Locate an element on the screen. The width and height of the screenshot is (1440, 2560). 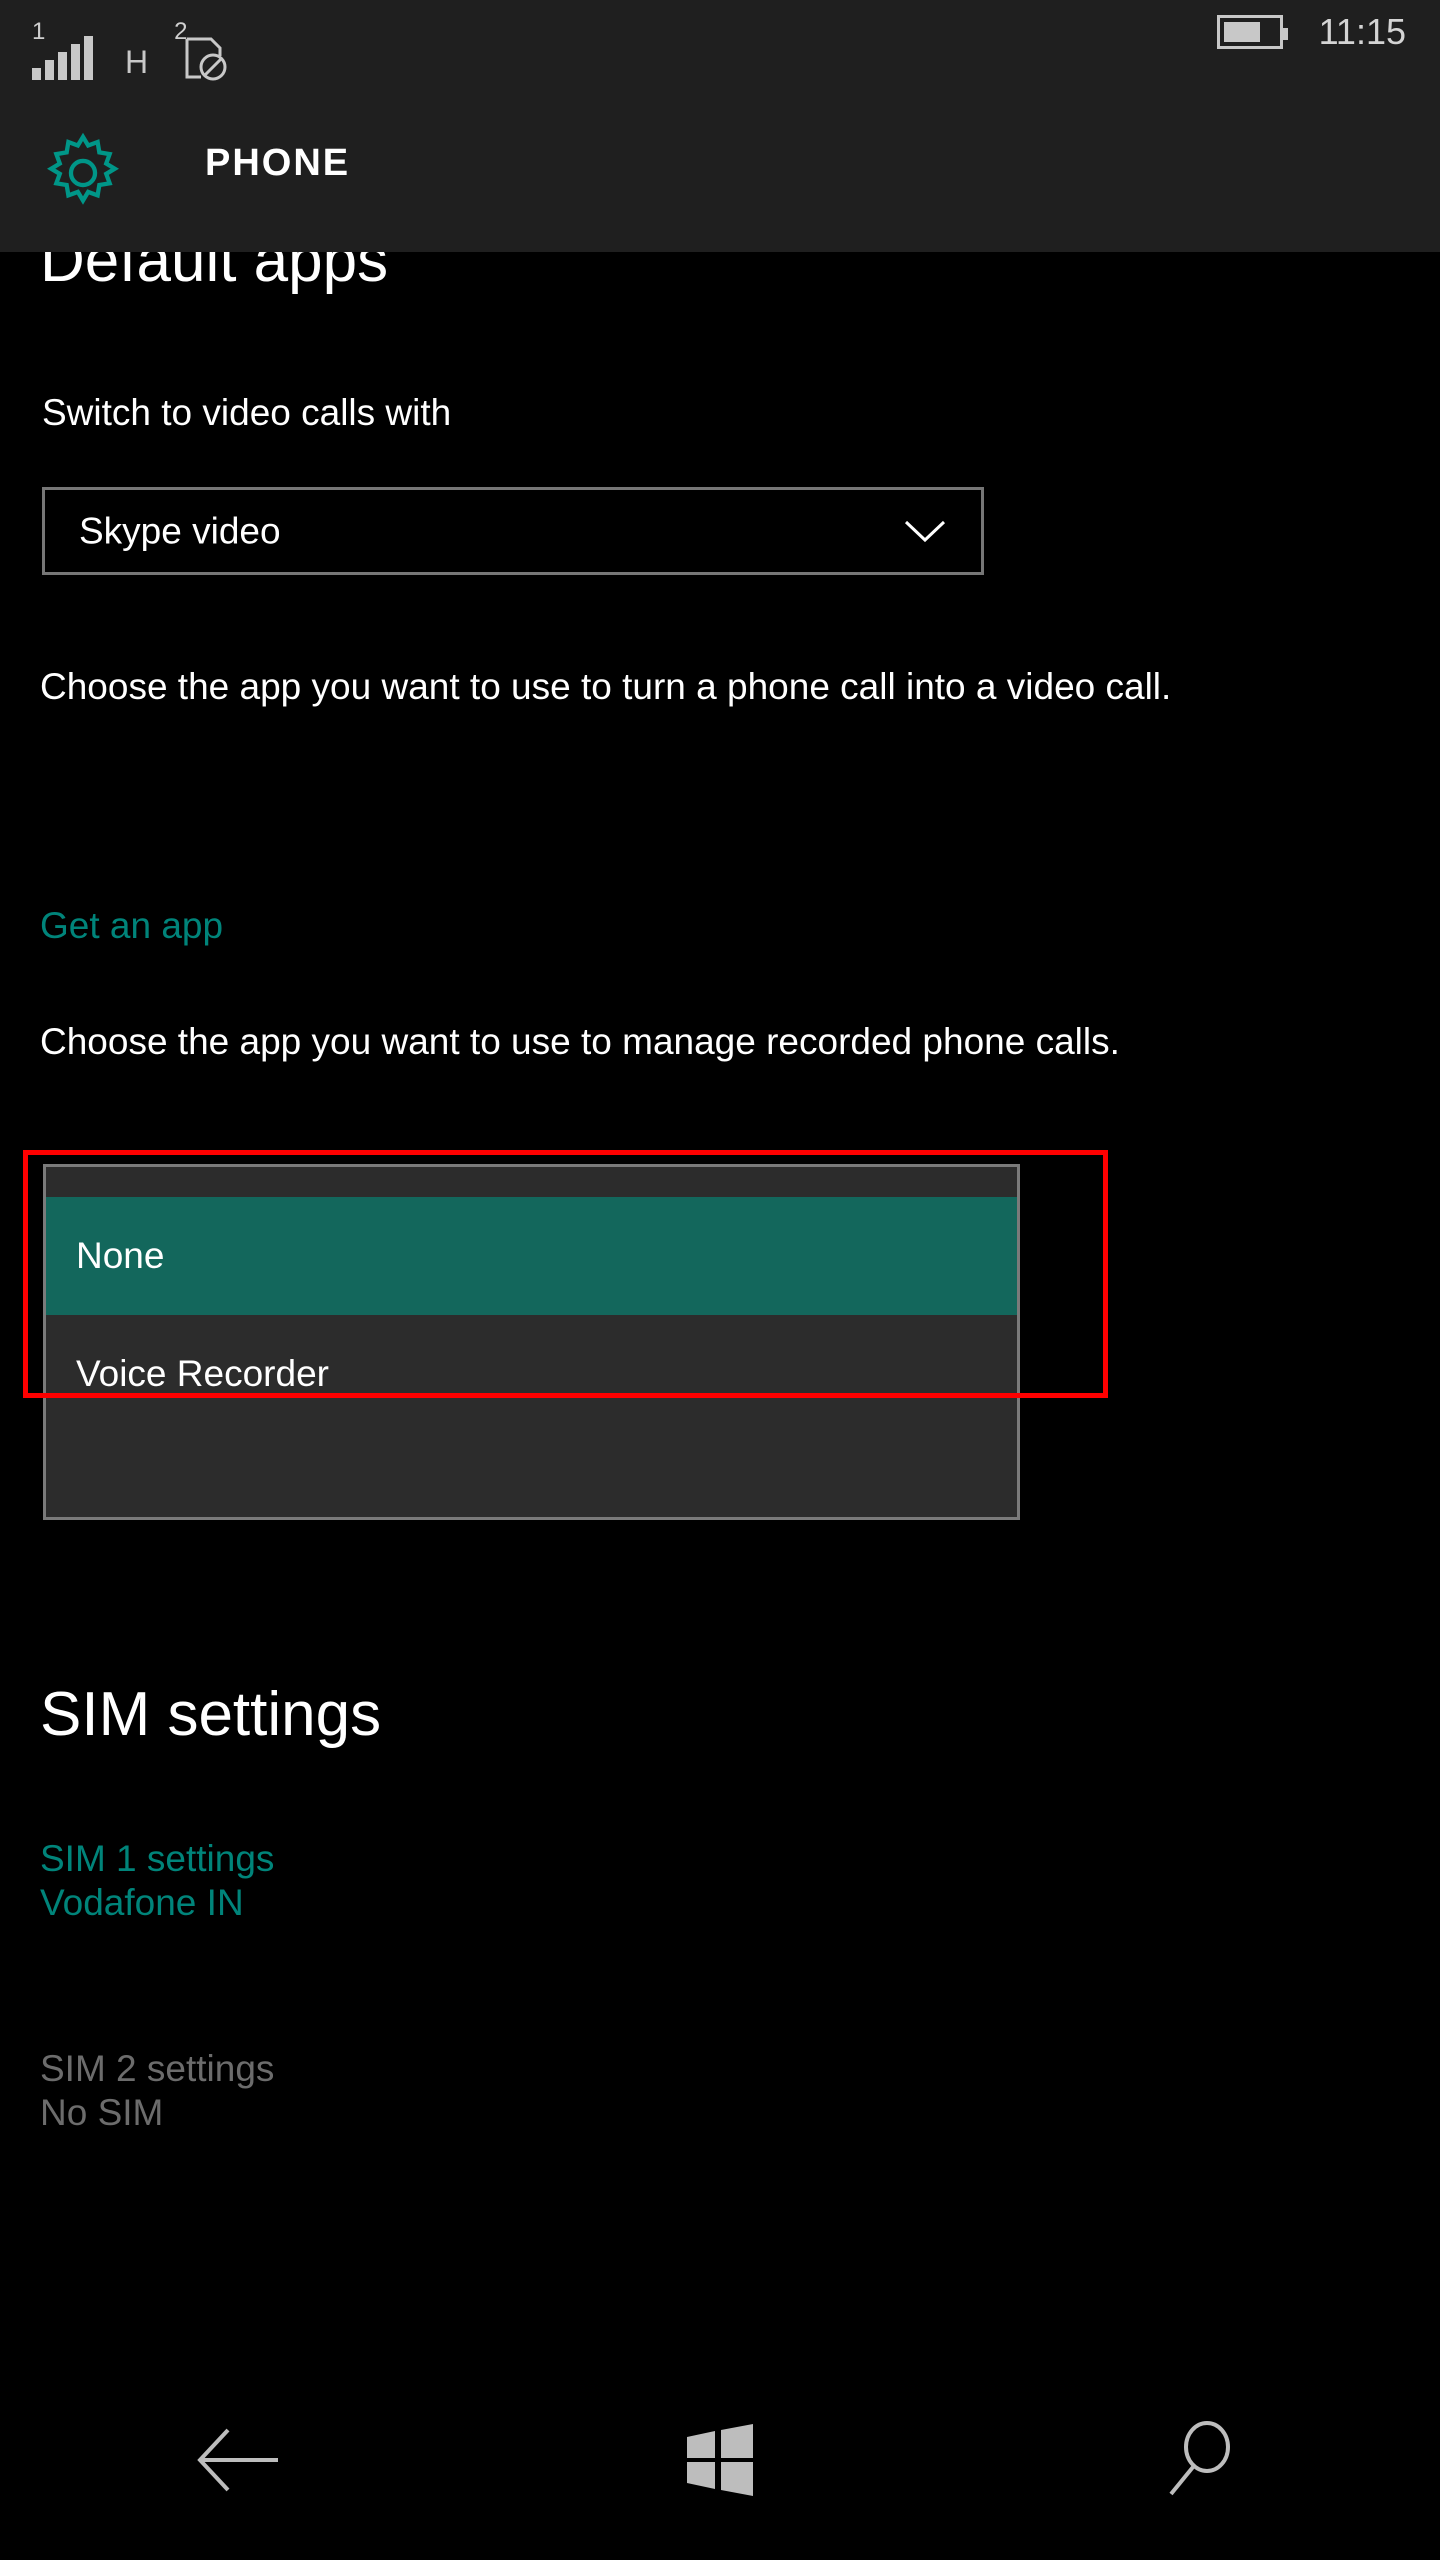
system-navigation-bar is located at coordinates (720, 2460).